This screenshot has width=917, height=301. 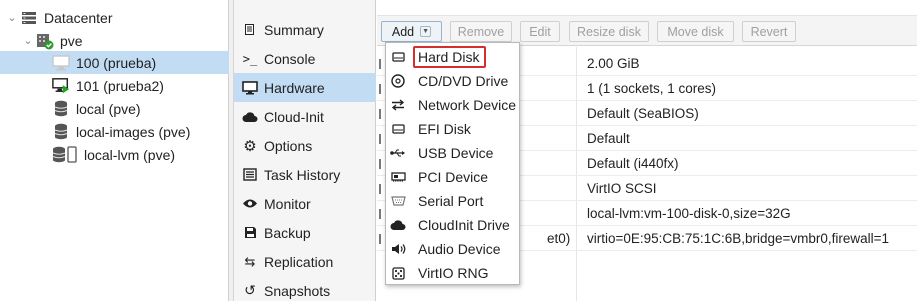 I want to click on history-icon: ↺, so click(x=250, y=290).